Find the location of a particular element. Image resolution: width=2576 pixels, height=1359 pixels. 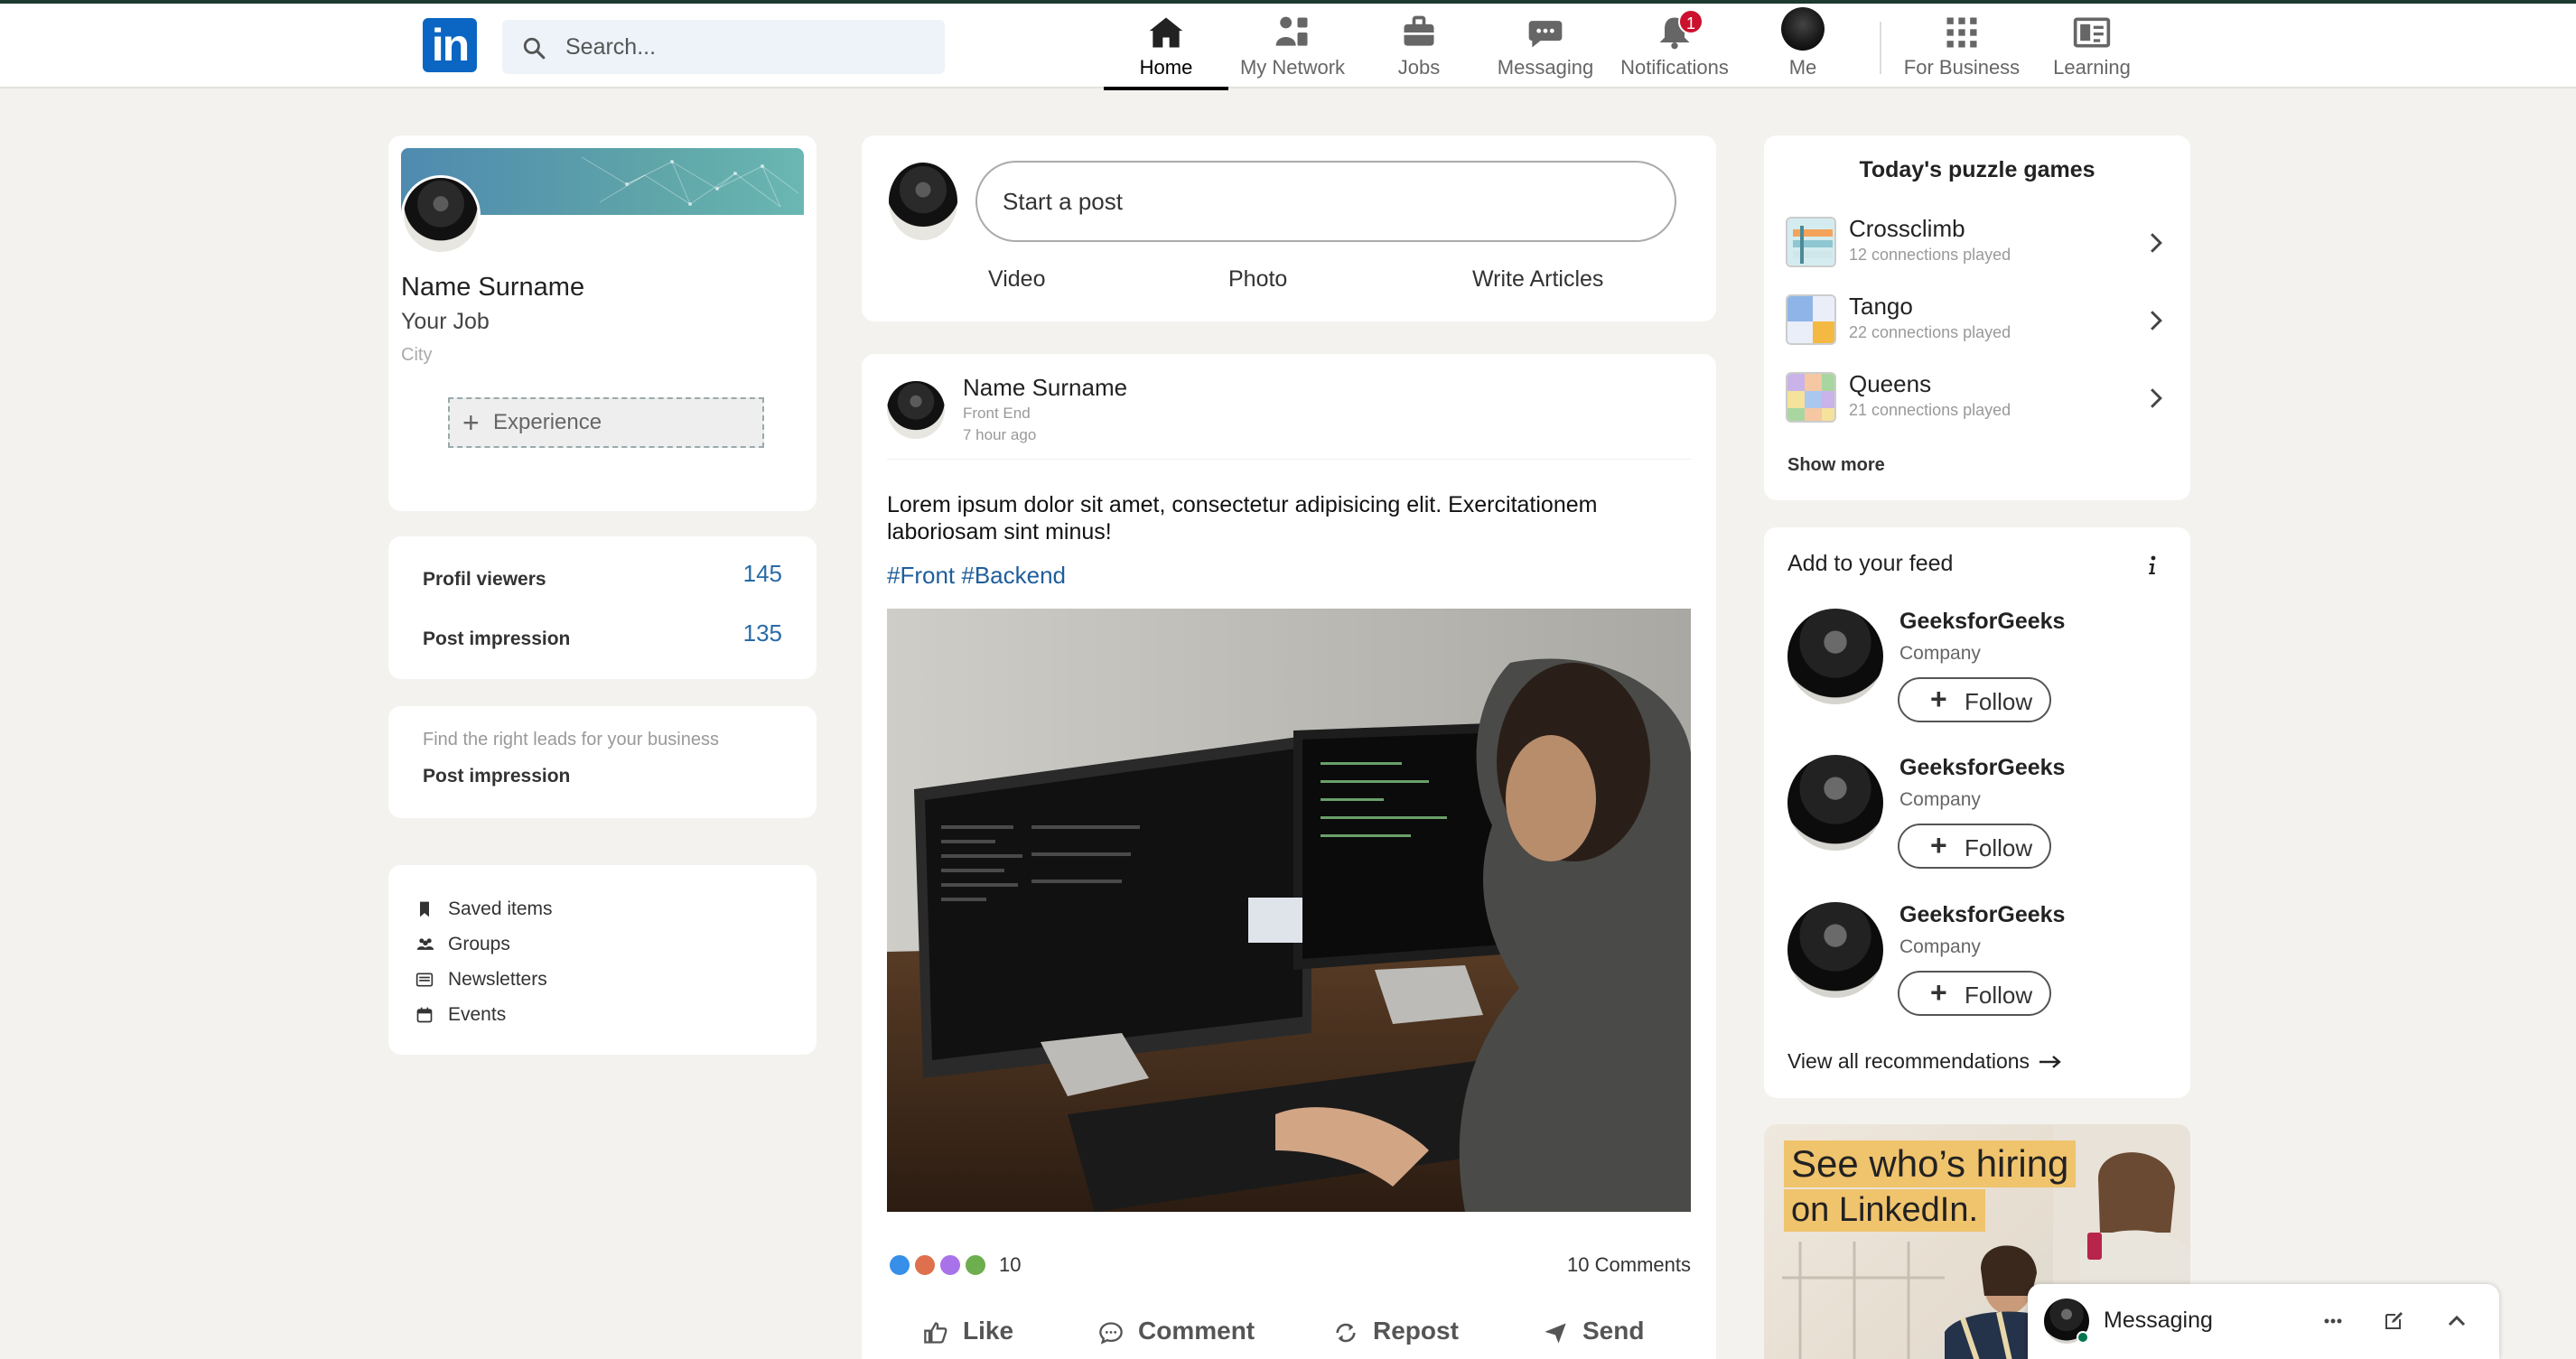

online-status-dot is located at coordinates (2083, 1337).